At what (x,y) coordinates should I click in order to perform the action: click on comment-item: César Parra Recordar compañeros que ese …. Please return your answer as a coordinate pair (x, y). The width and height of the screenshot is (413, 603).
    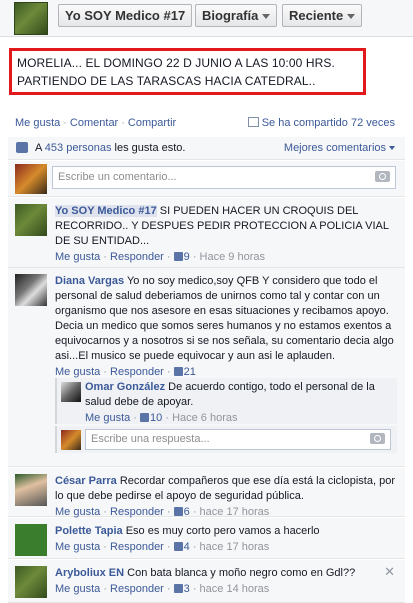
    Looking at the image, I should click on (206, 493).